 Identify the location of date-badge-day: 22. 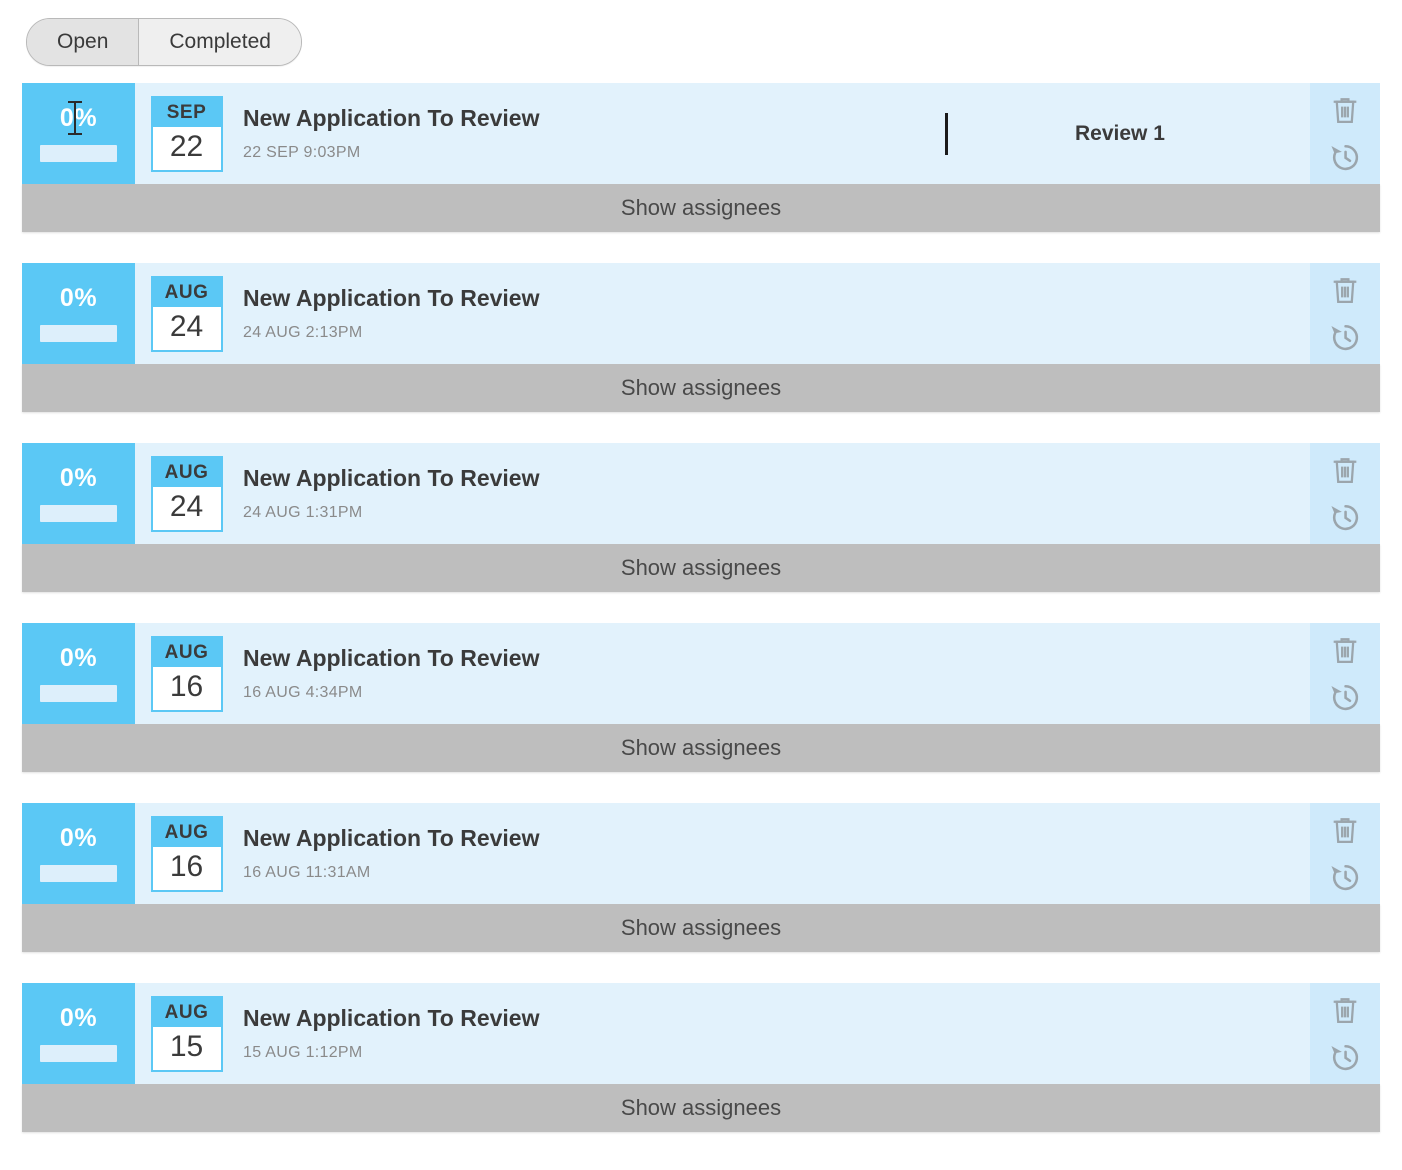
(186, 148).